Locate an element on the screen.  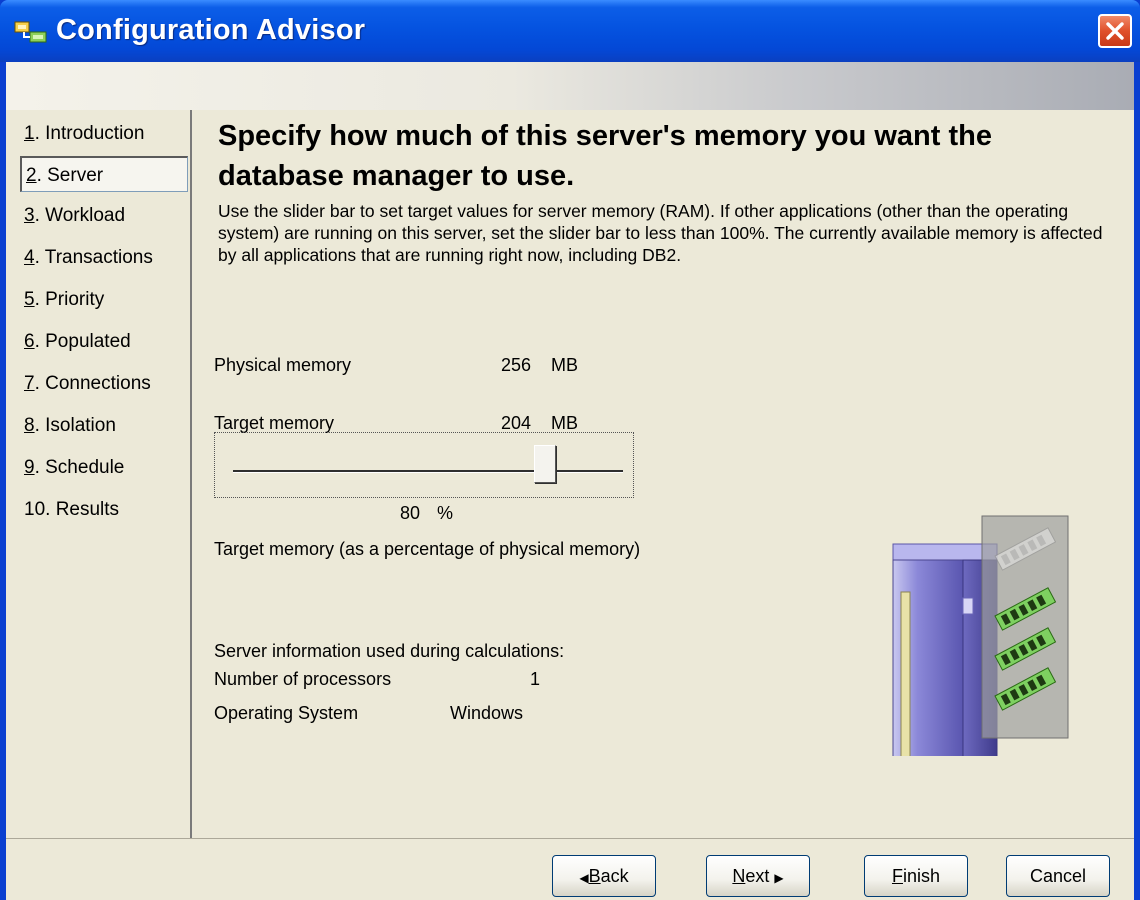
app-icon is located at coordinates (30, 32).